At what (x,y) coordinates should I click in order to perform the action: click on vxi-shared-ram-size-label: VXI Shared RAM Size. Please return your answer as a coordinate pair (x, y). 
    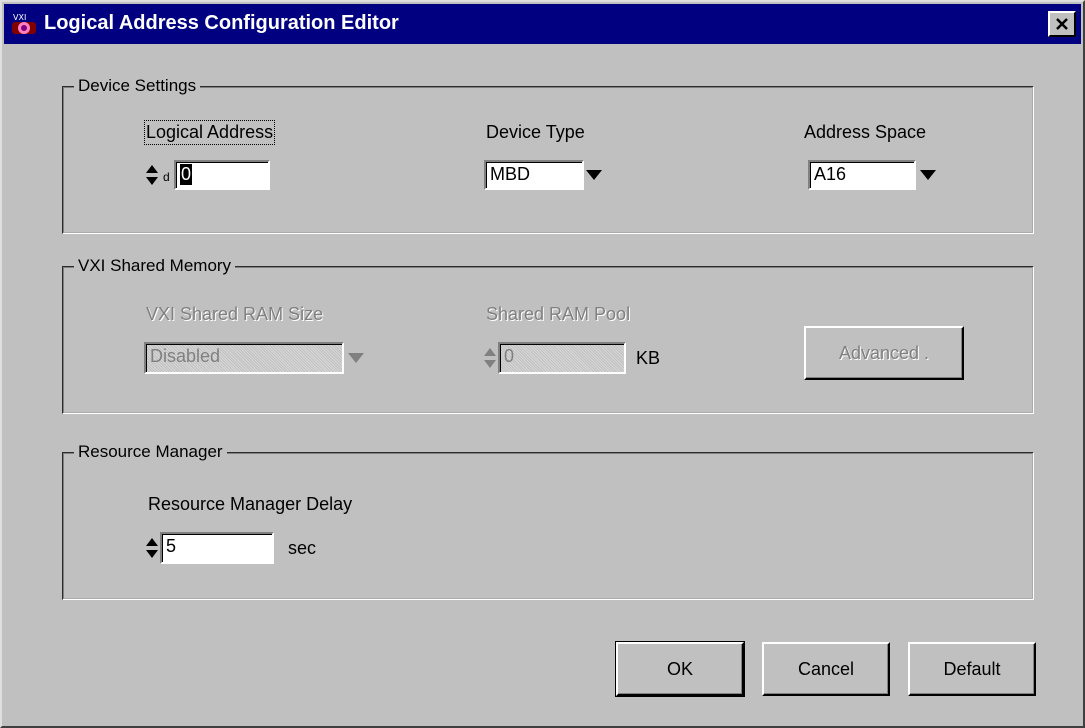
    Looking at the image, I should click on (235, 314).